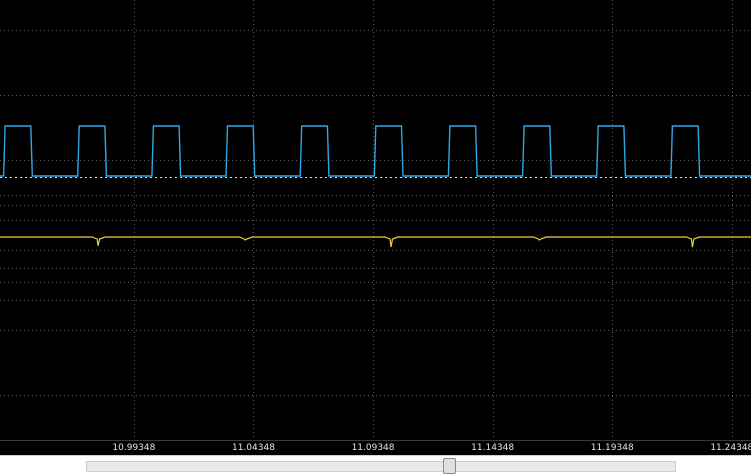 The height and width of the screenshot is (476, 751). I want to click on scrollbar-track, so click(381, 466).